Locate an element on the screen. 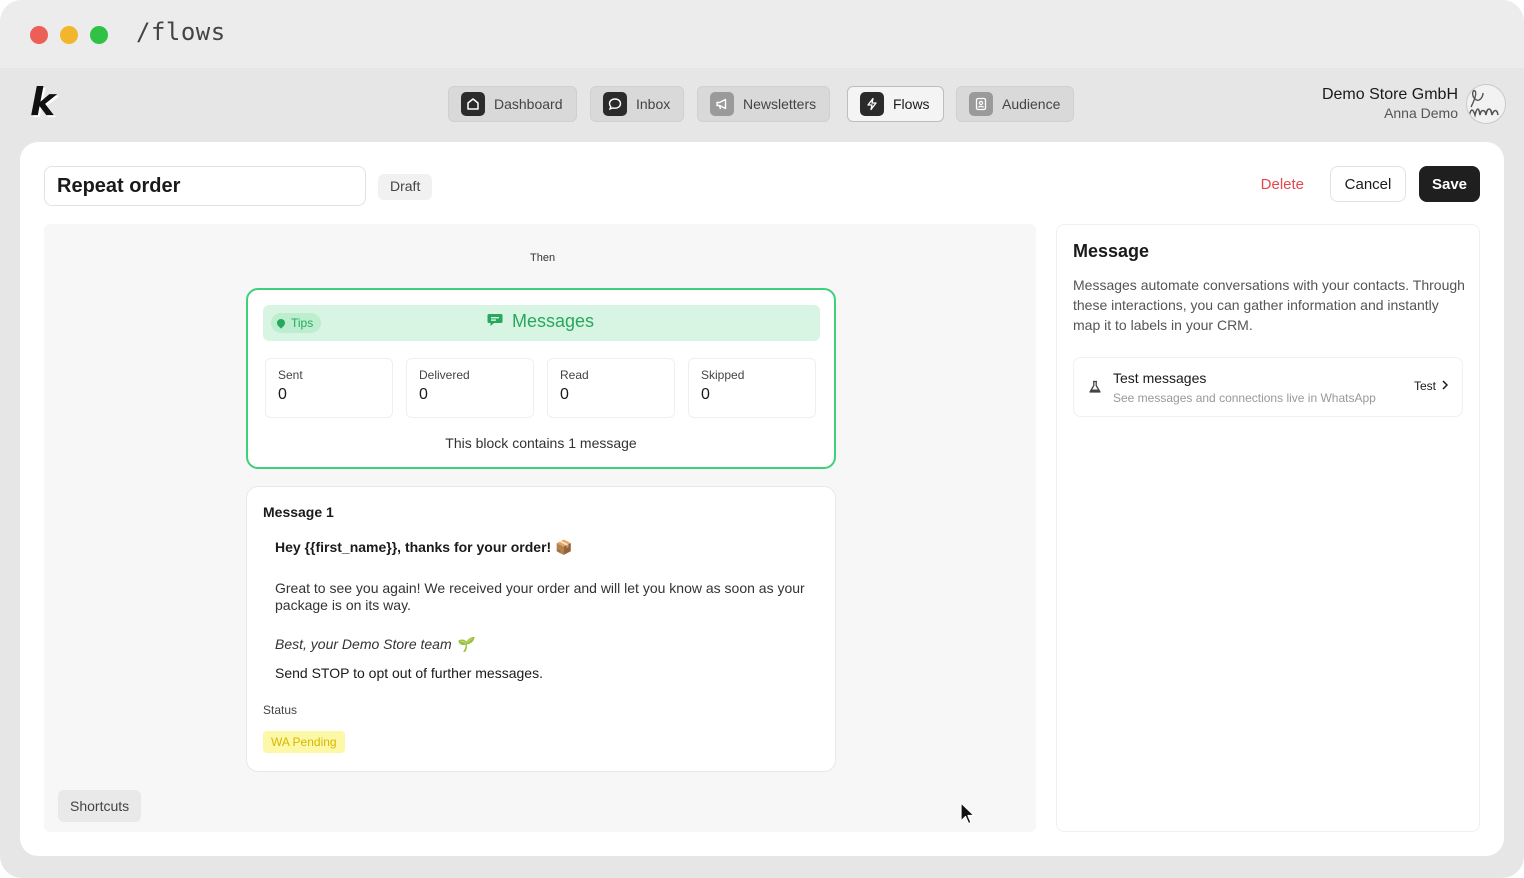  flow-name-input: Repeat order is located at coordinates (205, 186).